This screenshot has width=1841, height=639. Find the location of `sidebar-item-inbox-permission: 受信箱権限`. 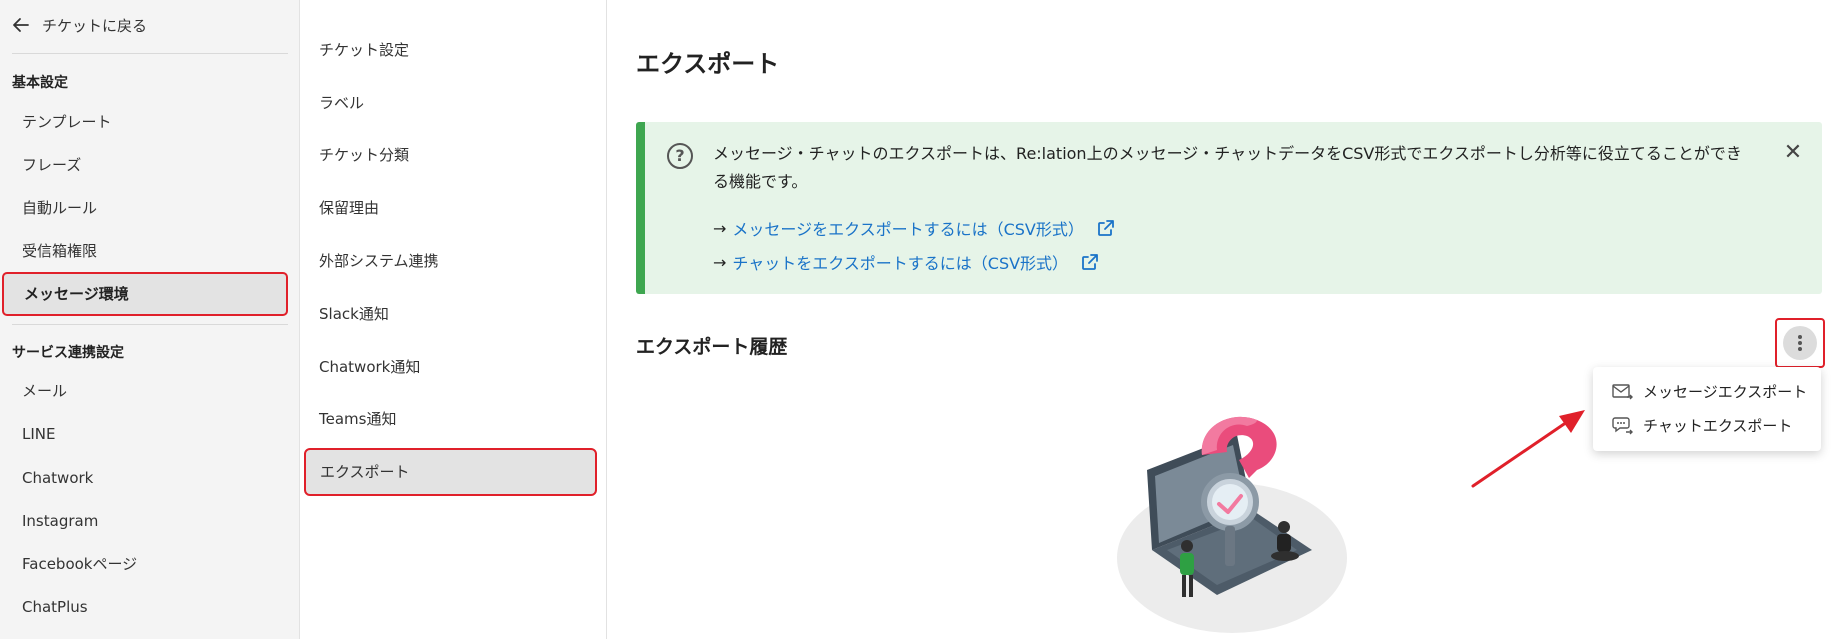

sidebar-item-inbox-permission: 受信箱権限 is located at coordinates (59, 251).